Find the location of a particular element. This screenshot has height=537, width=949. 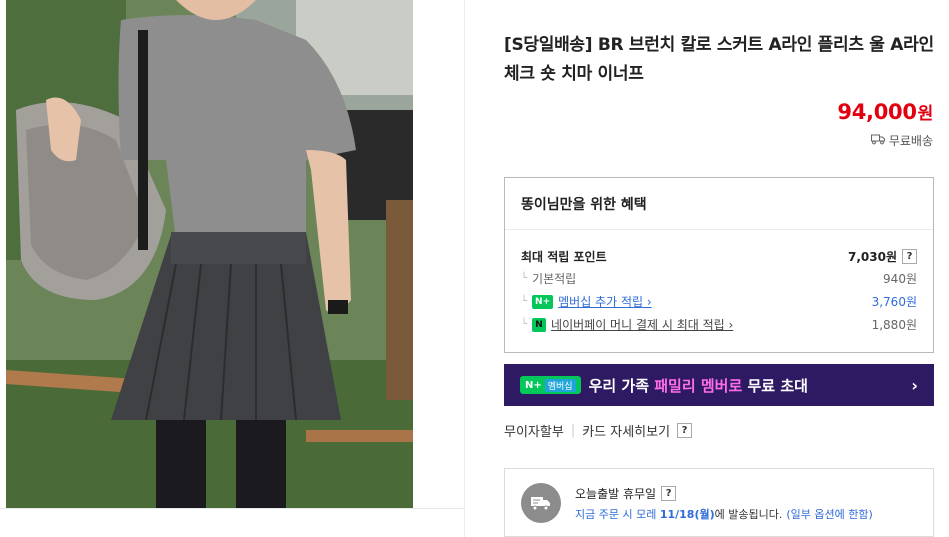

max-point-help-button: ? is located at coordinates (909, 256).